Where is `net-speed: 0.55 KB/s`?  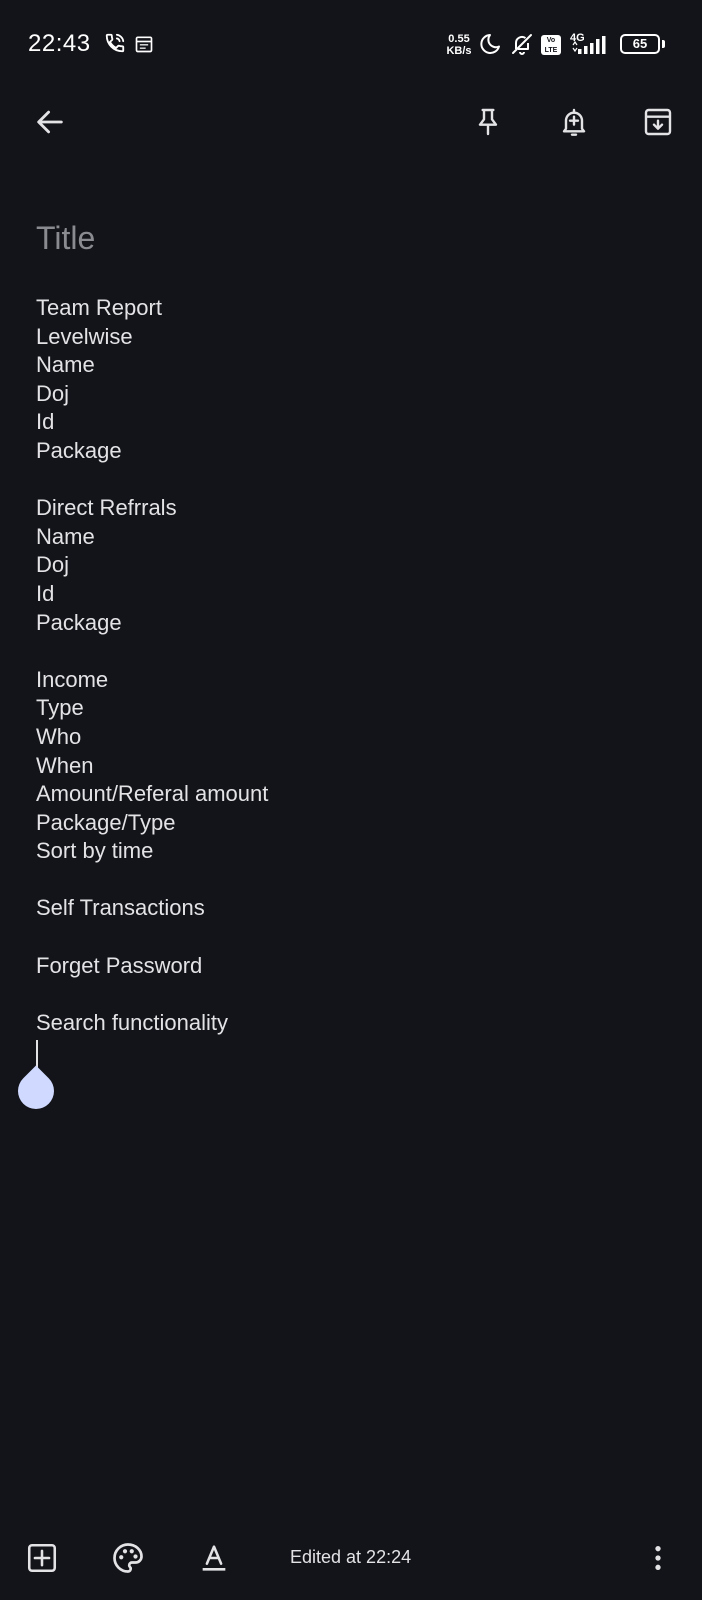 net-speed: 0.55 KB/s is located at coordinates (459, 45).